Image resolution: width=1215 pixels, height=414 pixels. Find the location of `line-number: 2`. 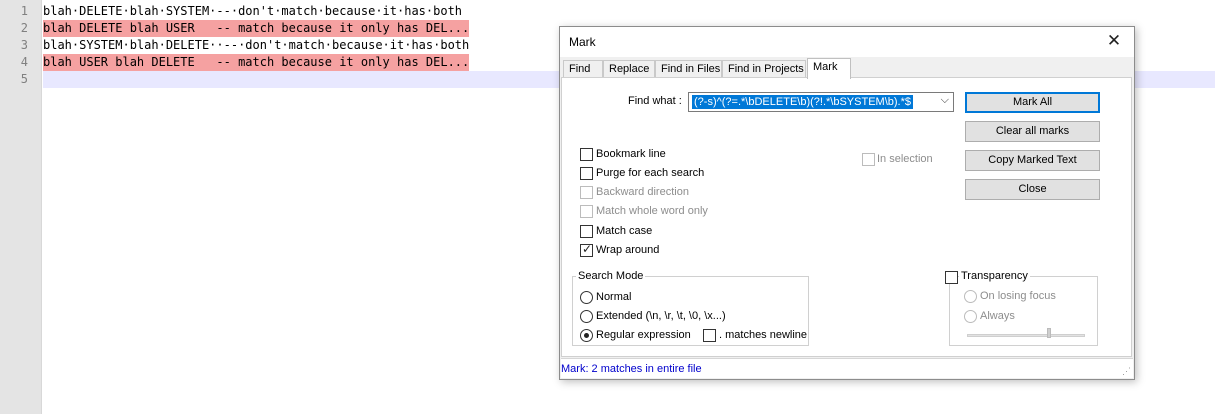

line-number: 2 is located at coordinates (24, 28).